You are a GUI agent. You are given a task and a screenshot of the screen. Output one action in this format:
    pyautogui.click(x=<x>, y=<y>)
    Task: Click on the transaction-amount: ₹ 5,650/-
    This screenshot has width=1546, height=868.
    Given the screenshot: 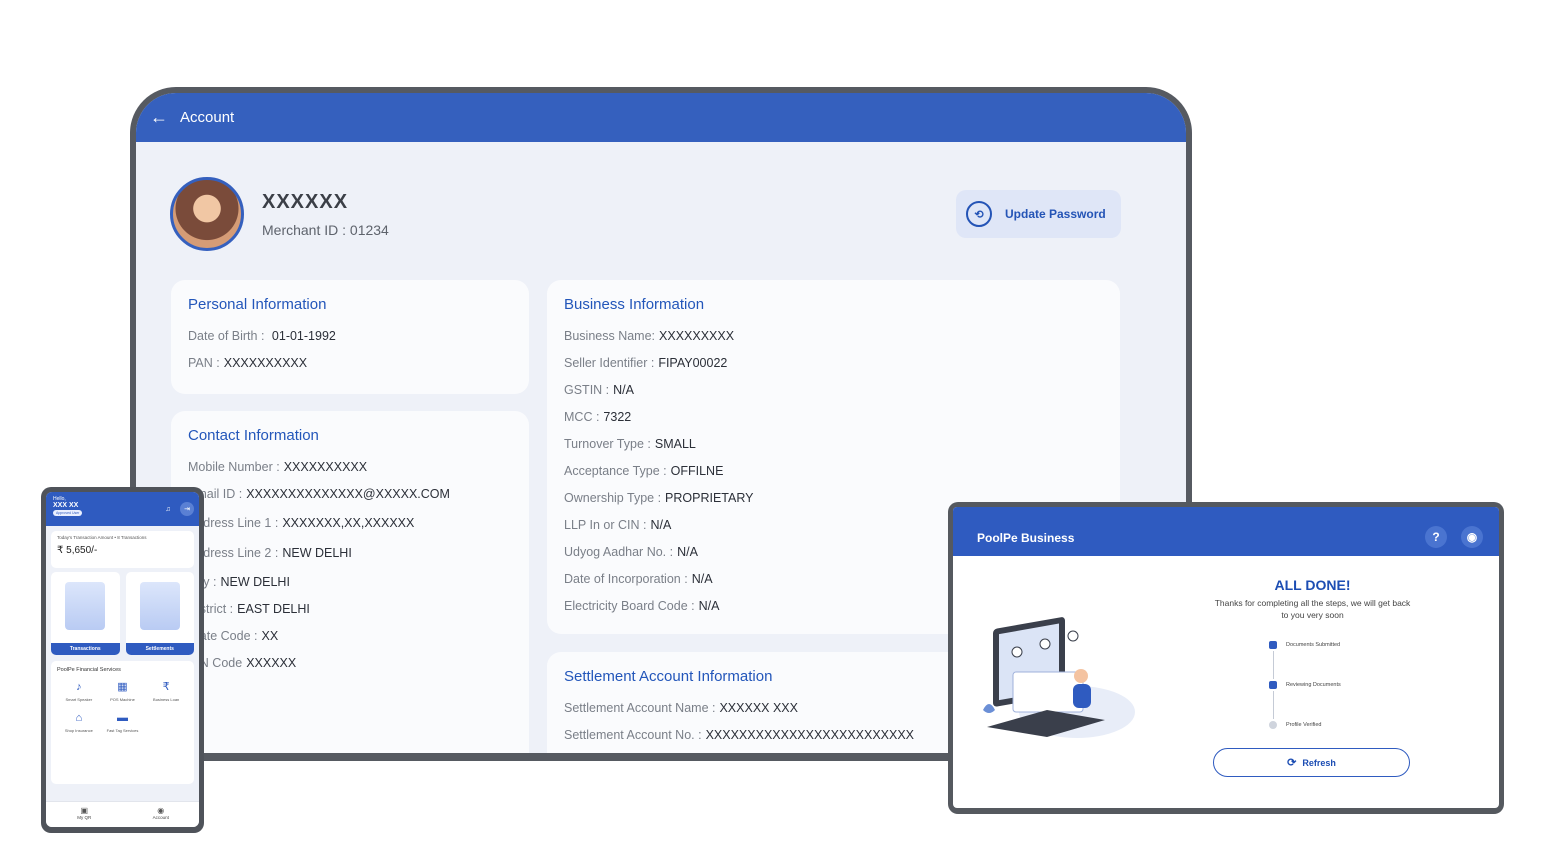 What is the action you would take?
    pyautogui.click(x=77, y=550)
    